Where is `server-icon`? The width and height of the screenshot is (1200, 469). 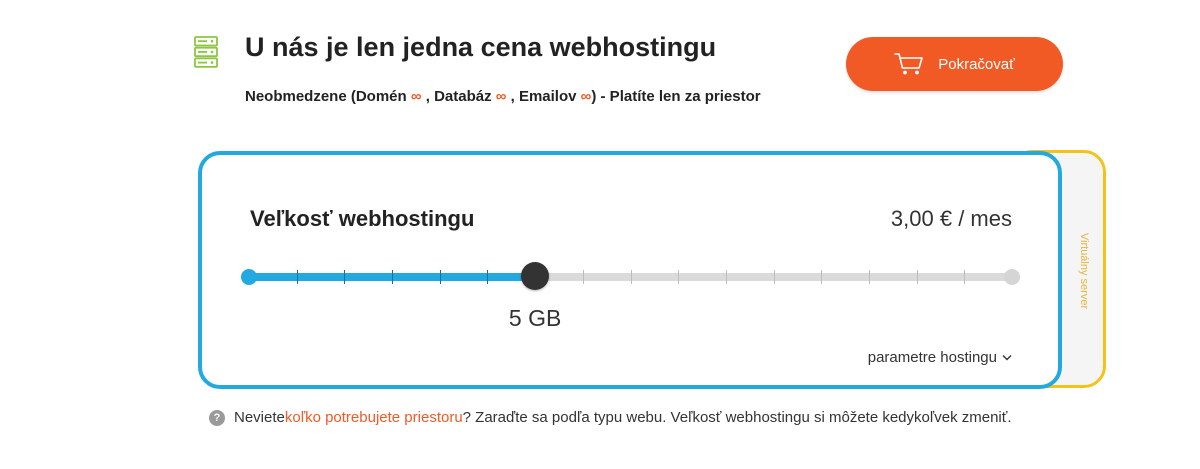
server-icon is located at coordinates (206, 52).